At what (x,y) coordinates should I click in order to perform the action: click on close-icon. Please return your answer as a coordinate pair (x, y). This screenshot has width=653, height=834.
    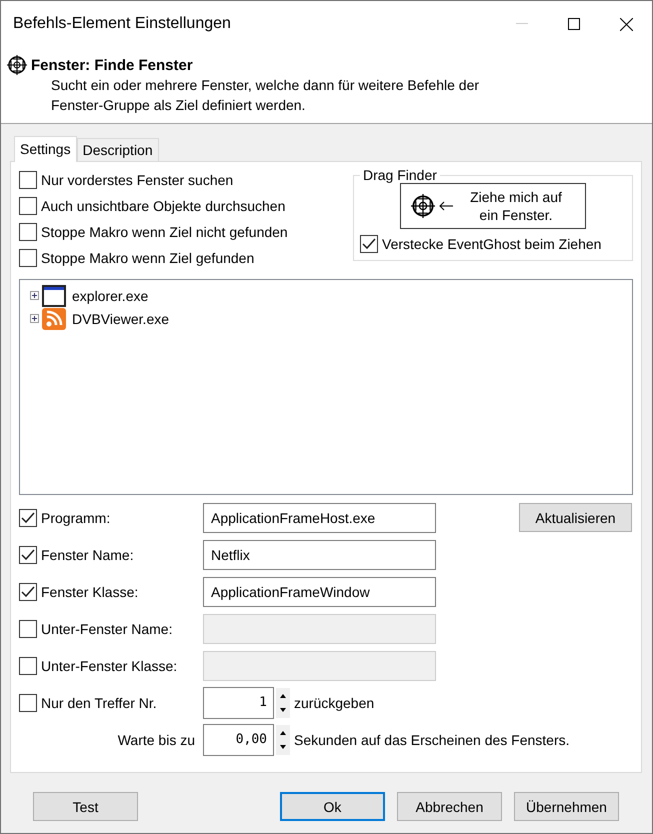
    Looking at the image, I should click on (626, 24).